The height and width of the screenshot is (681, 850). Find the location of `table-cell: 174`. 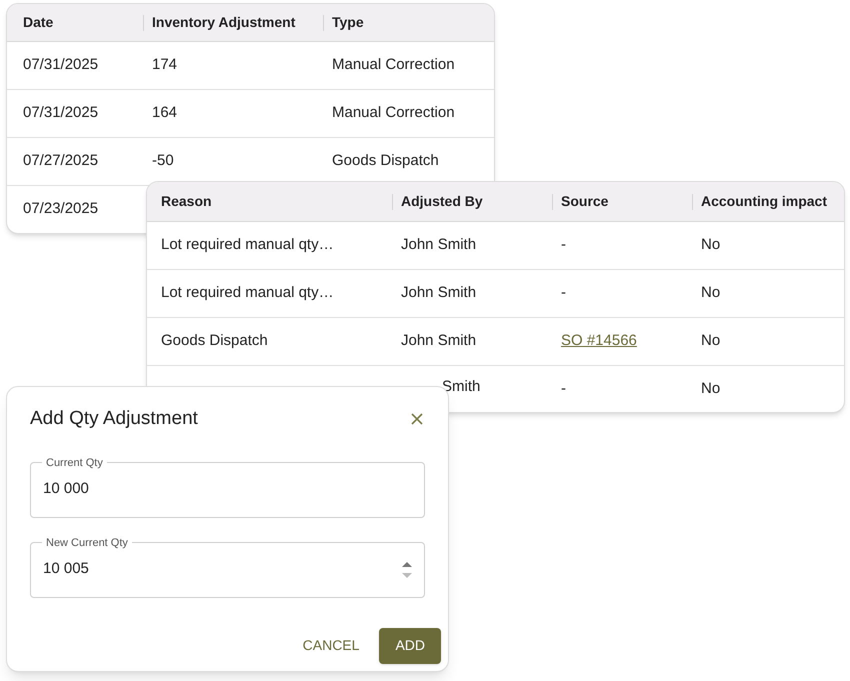

table-cell: 174 is located at coordinates (165, 65).